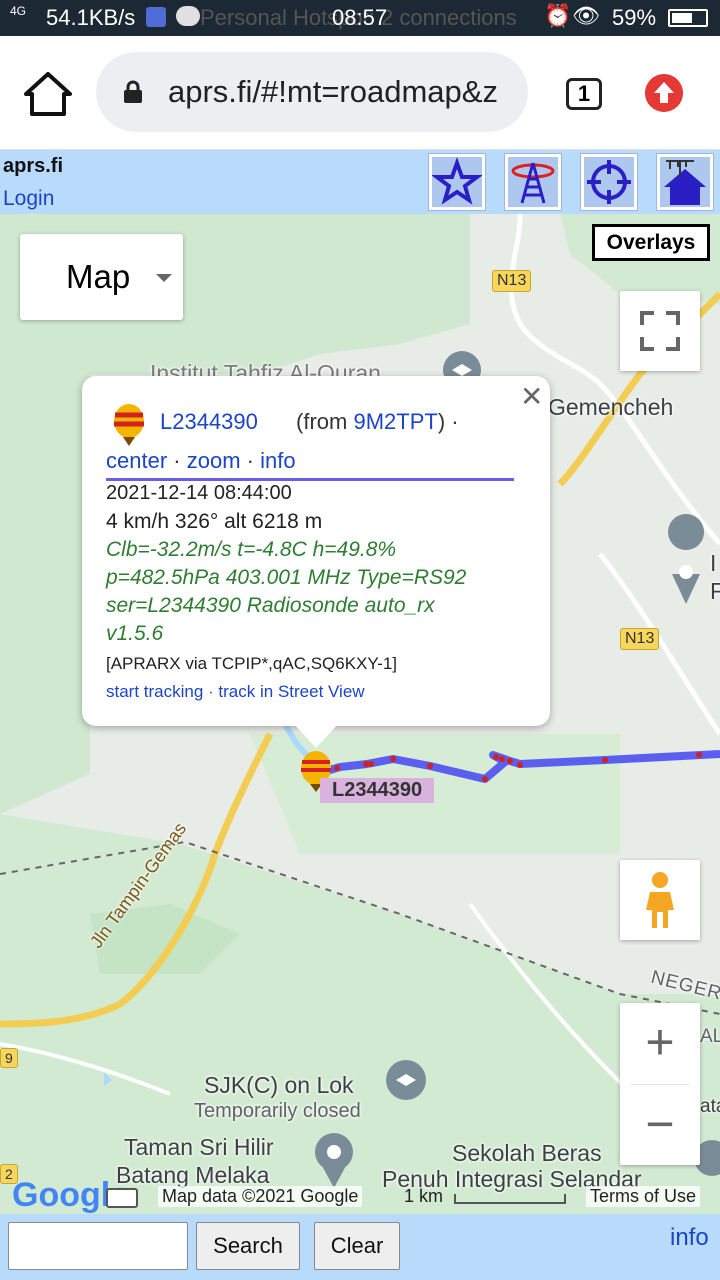 Image resolution: width=720 pixels, height=1280 pixels. What do you see at coordinates (211, 691) in the screenshot?
I see `action-sep: ·` at bounding box center [211, 691].